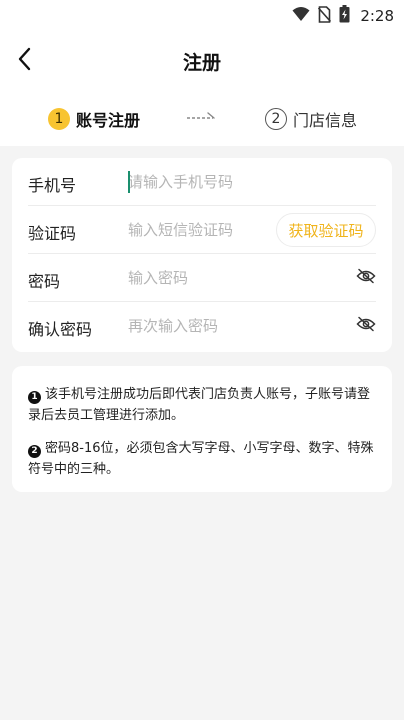 This screenshot has height=720, width=404. Describe the element at coordinates (60, 329) in the screenshot. I see `confirm-password-label: 确认密码` at that location.